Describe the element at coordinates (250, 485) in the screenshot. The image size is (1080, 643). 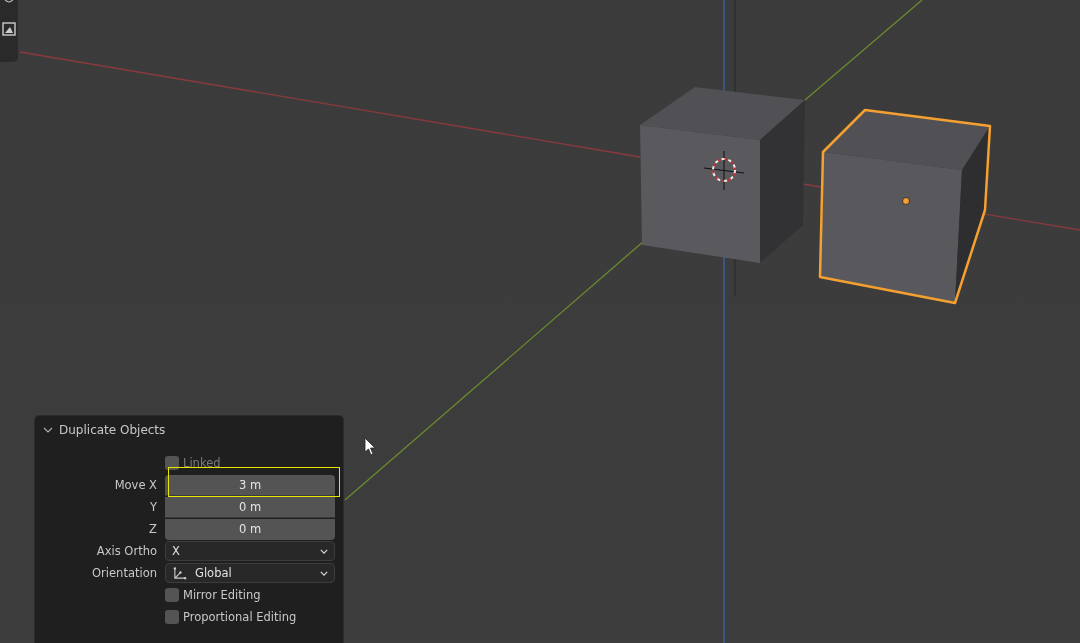
I see `number-field: 3 m` at that location.